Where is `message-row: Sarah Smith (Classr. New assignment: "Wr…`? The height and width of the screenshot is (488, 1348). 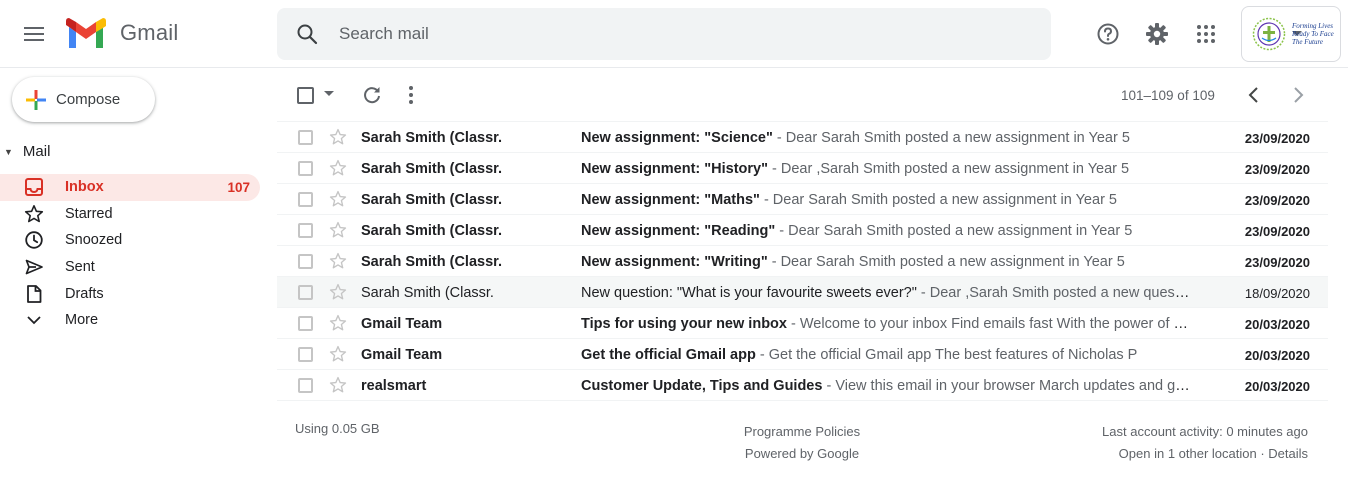 message-row: Sarah Smith (Classr. New assignment: "Wr… is located at coordinates (802, 261).